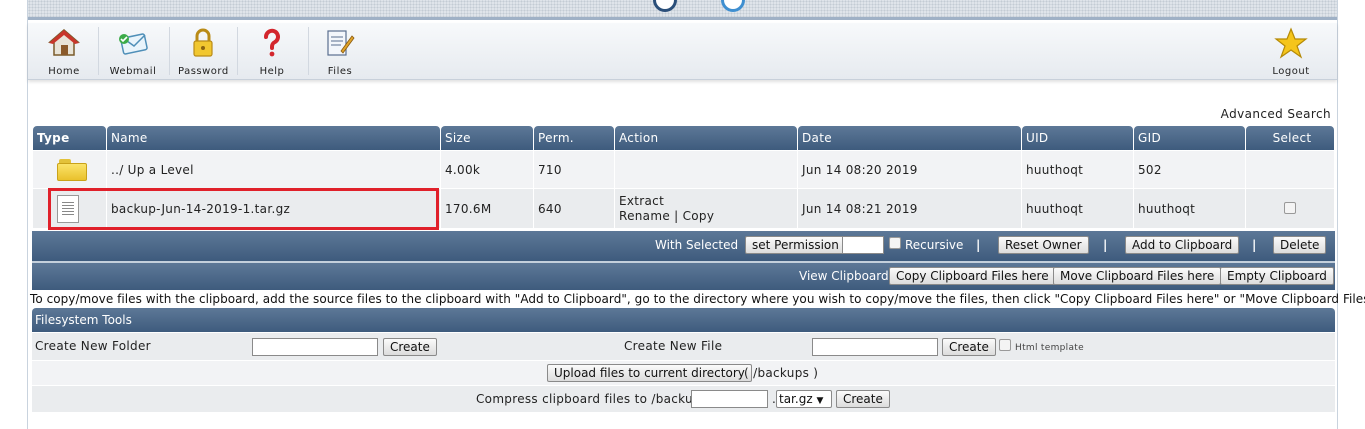 The height and width of the screenshot is (429, 1365). What do you see at coordinates (673, 346) in the screenshot?
I see `create-file-label: Create New File` at bounding box center [673, 346].